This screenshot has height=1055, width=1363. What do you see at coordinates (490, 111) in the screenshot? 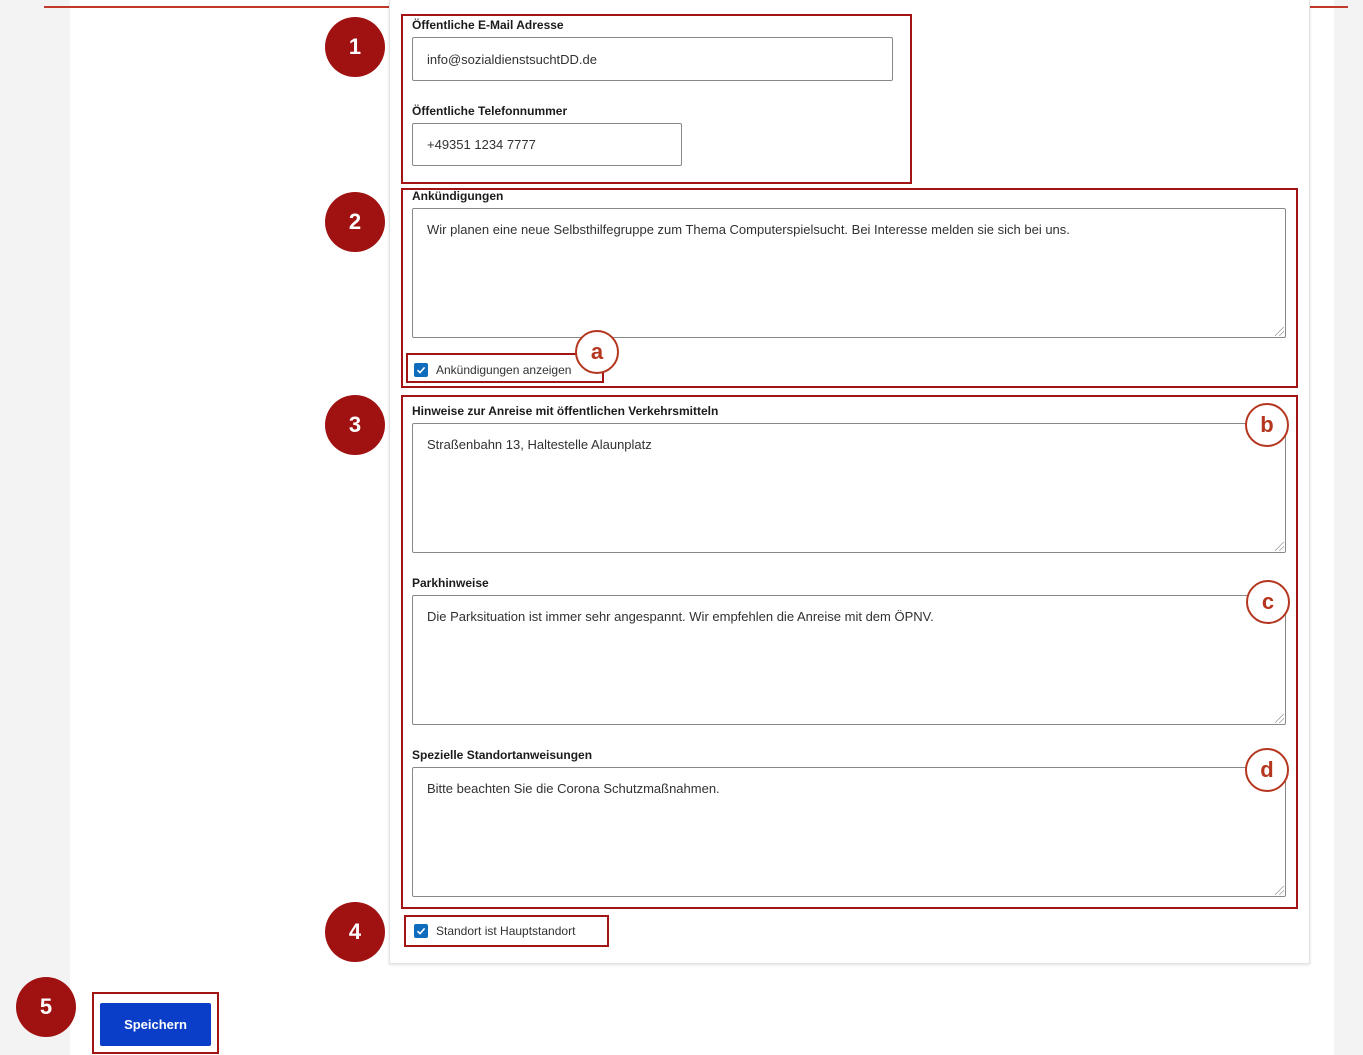
I see `phone-label: Öffentliche Telefonnummer` at bounding box center [490, 111].